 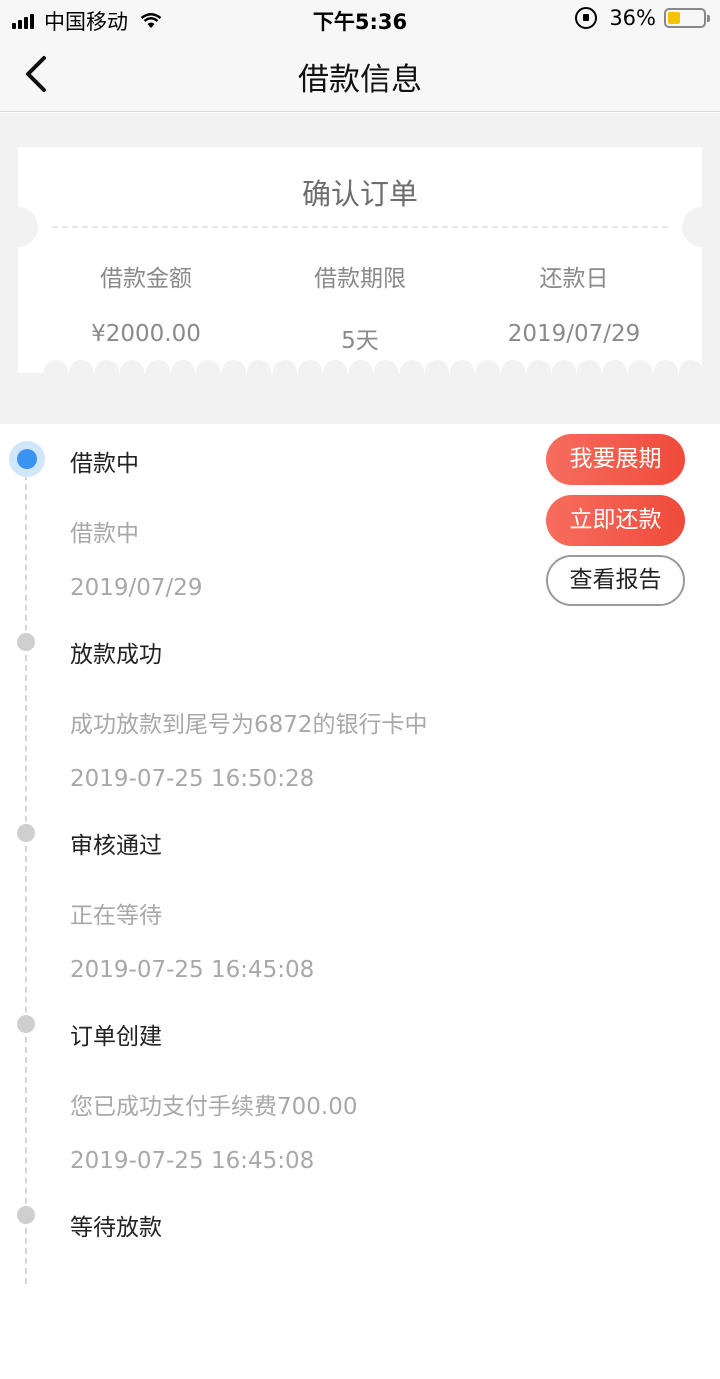 What do you see at coordinates (615, 580) in the screenshot?
I see `view-report-button: 查看报告` at bounding box center [615, 580].